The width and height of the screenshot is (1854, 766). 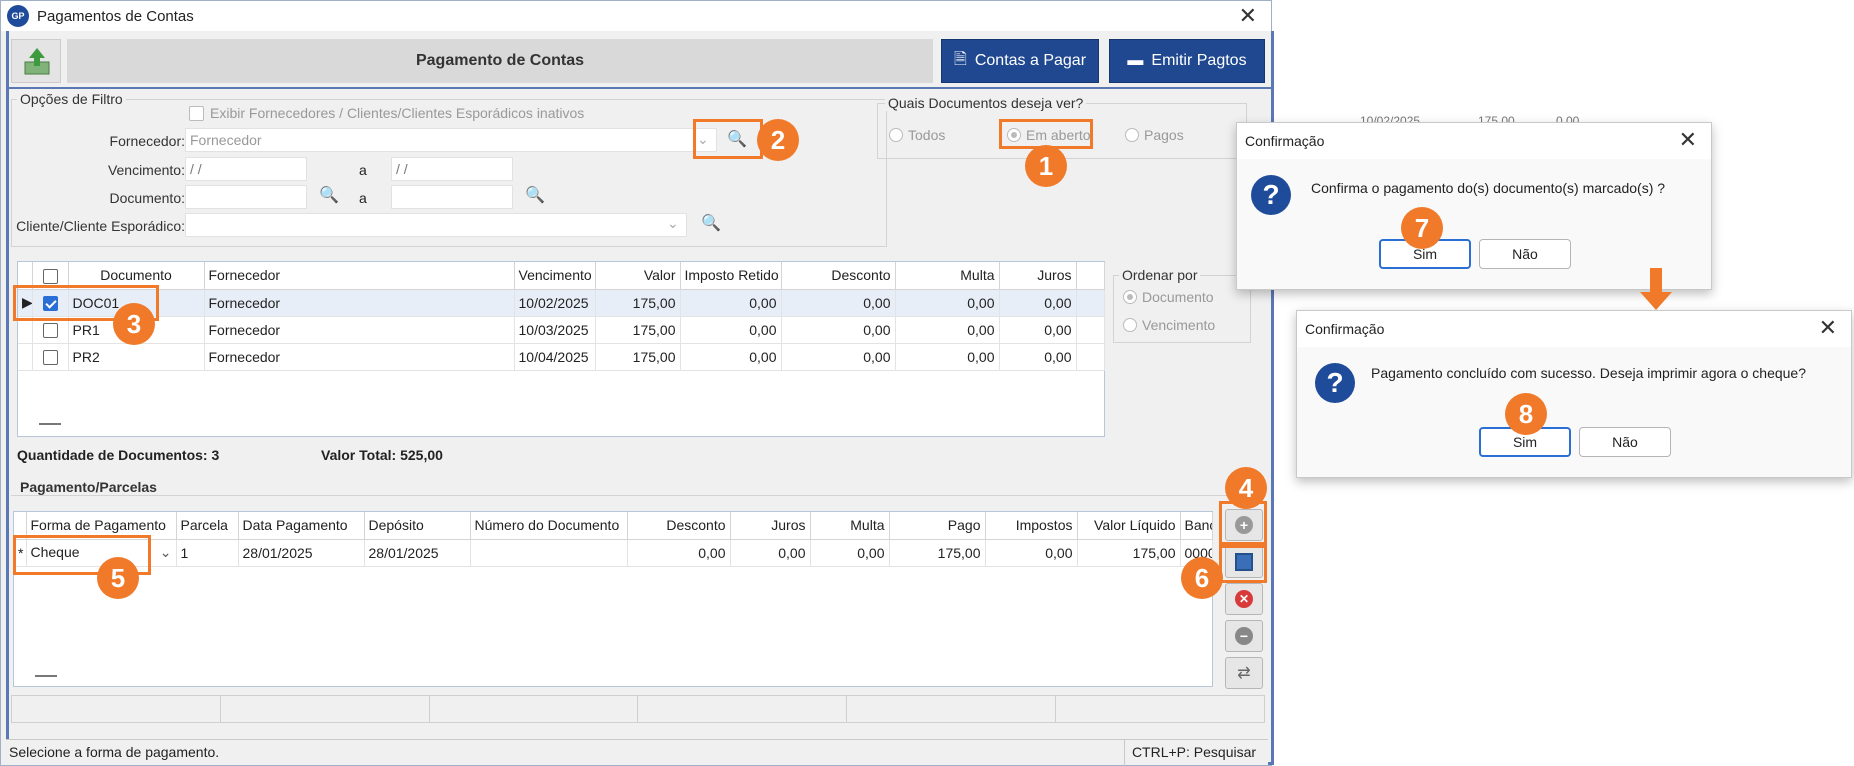 What do you see at coordinates (1130, 325) in the screenshot?
I see `radio-ordenar-vencimento-circle` at bounding box center [1130, 325].